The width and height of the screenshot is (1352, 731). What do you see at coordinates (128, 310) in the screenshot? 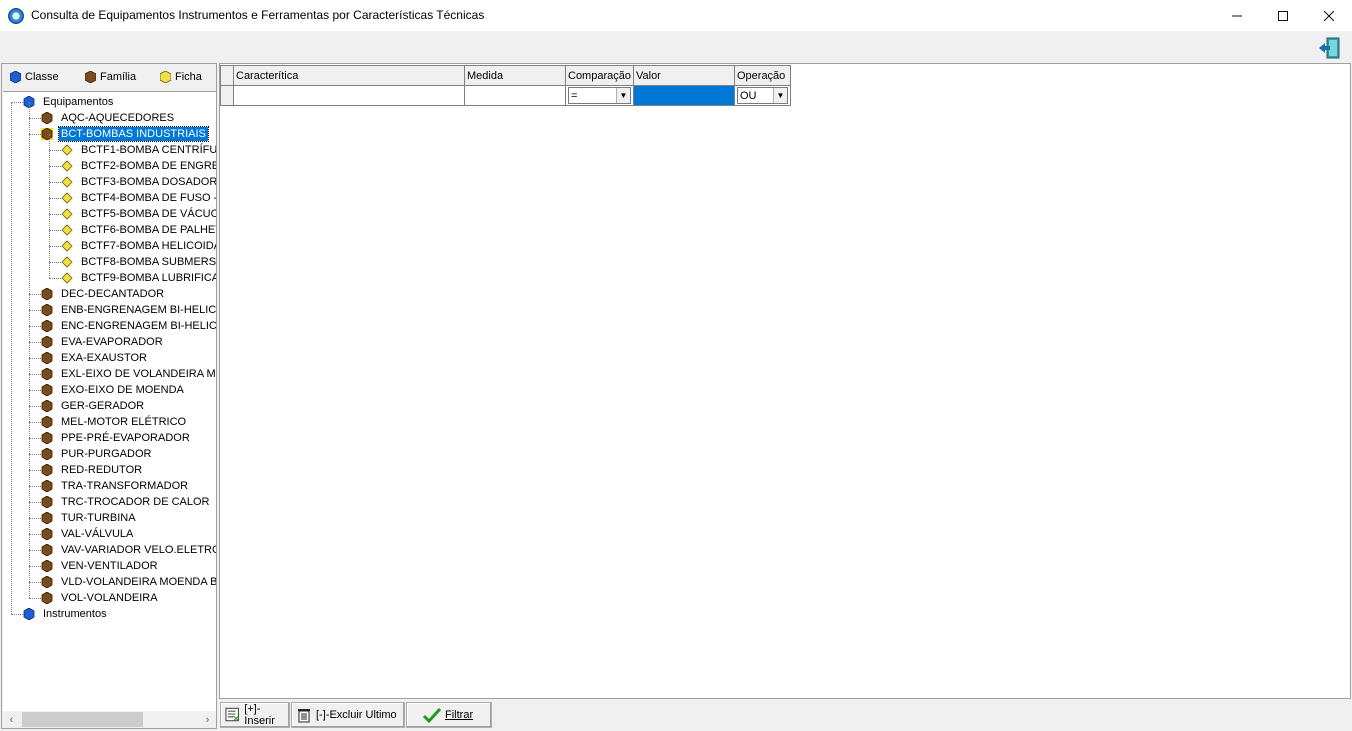
I see `tree-node-family: ENB-ENGRENAGEM BI-HELICOIDAL` at bounding box center [128, 310].